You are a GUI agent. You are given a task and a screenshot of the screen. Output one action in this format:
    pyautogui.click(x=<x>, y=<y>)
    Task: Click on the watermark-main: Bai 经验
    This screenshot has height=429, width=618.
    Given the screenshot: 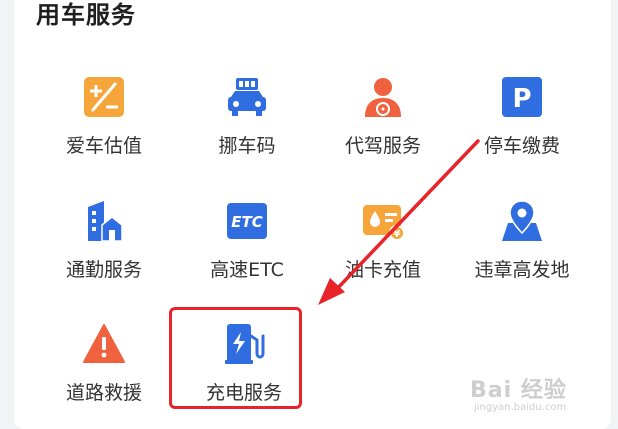 What is the action you would take?
    pyautogui.click(x=518, y=390)
    